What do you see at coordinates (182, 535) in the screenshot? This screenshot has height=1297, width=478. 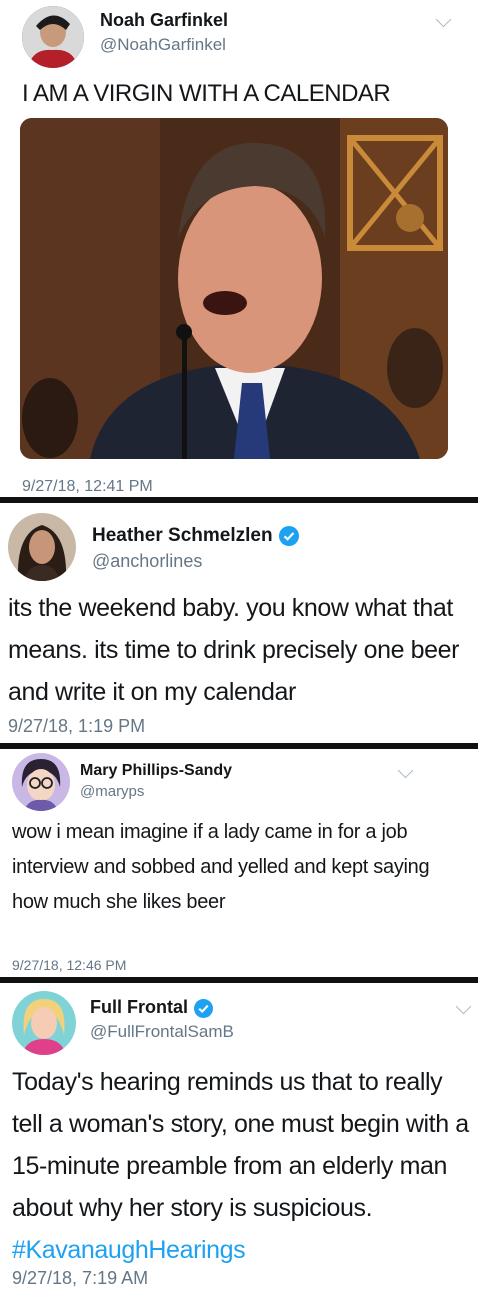 I see `display-name-text: Heather Schmelzlen` at bounding box center [182, 535].